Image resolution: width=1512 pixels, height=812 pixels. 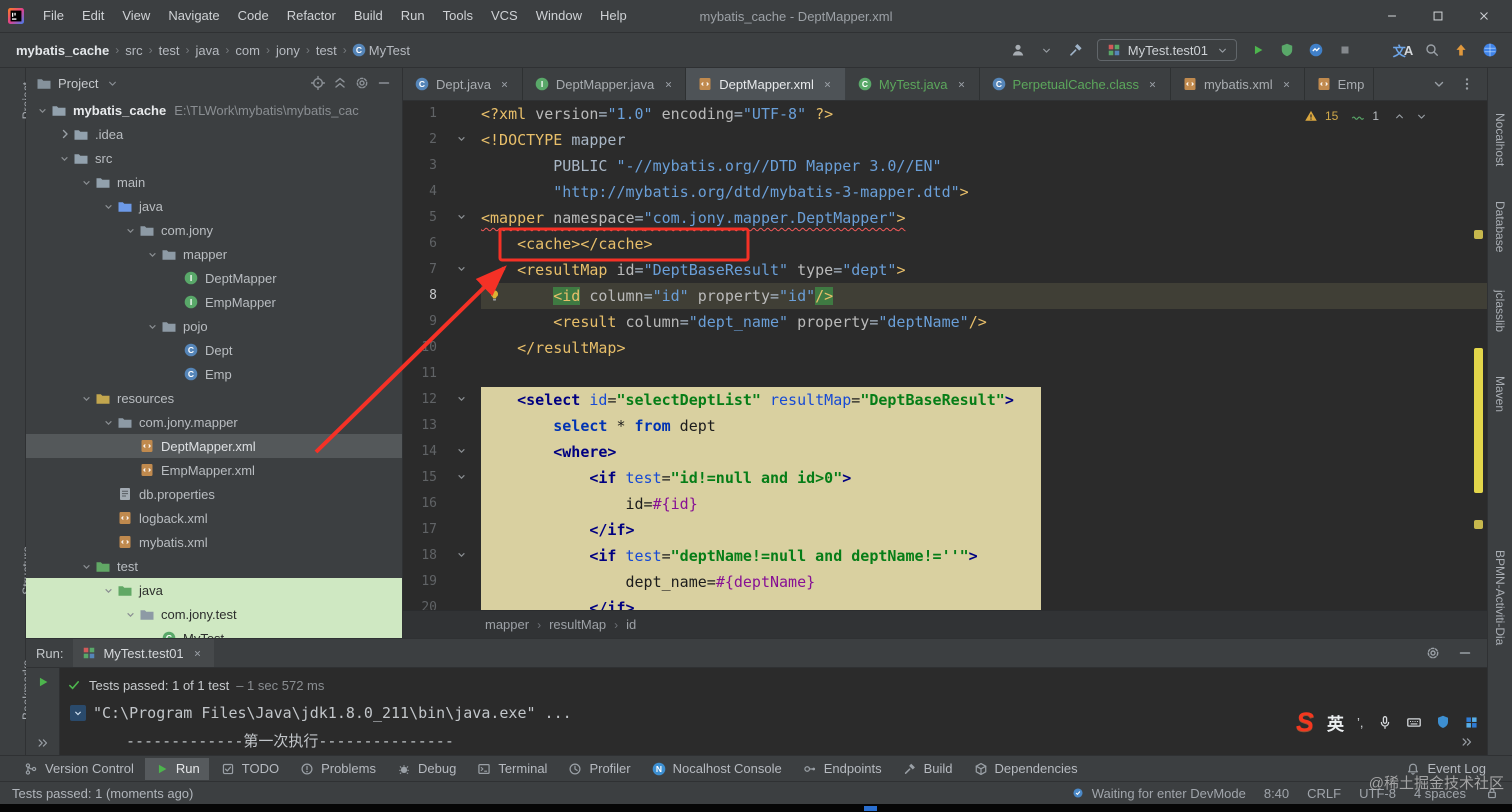 I want to click on coverage-icon, so click(x=1287, y=50).